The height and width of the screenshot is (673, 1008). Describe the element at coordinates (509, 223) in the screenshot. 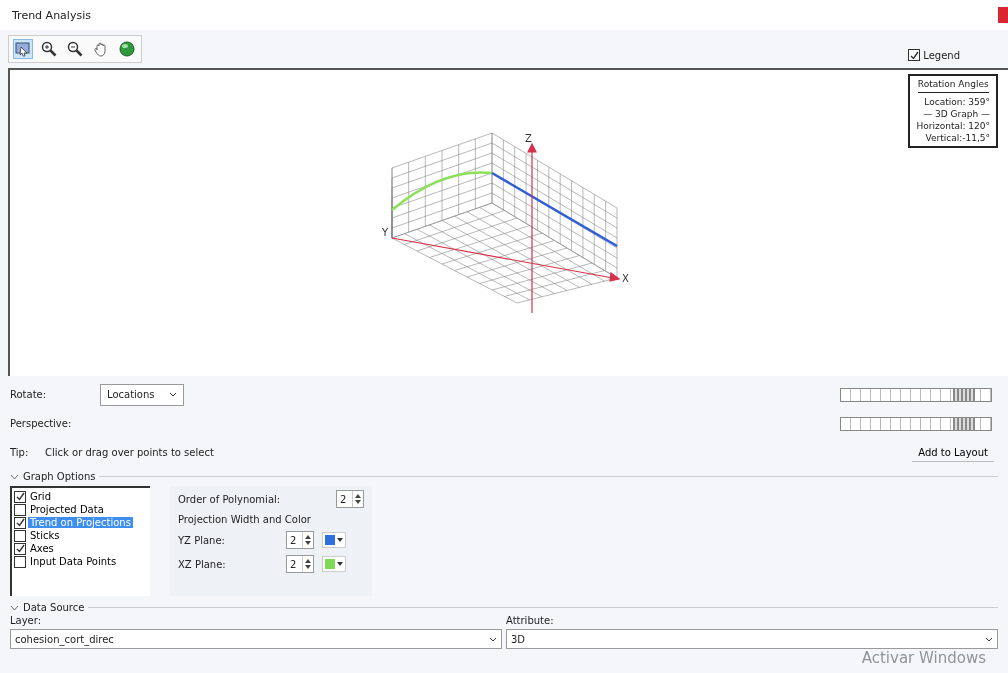

I see `3d-trend-graph-drawing: X Y Z` at that location.